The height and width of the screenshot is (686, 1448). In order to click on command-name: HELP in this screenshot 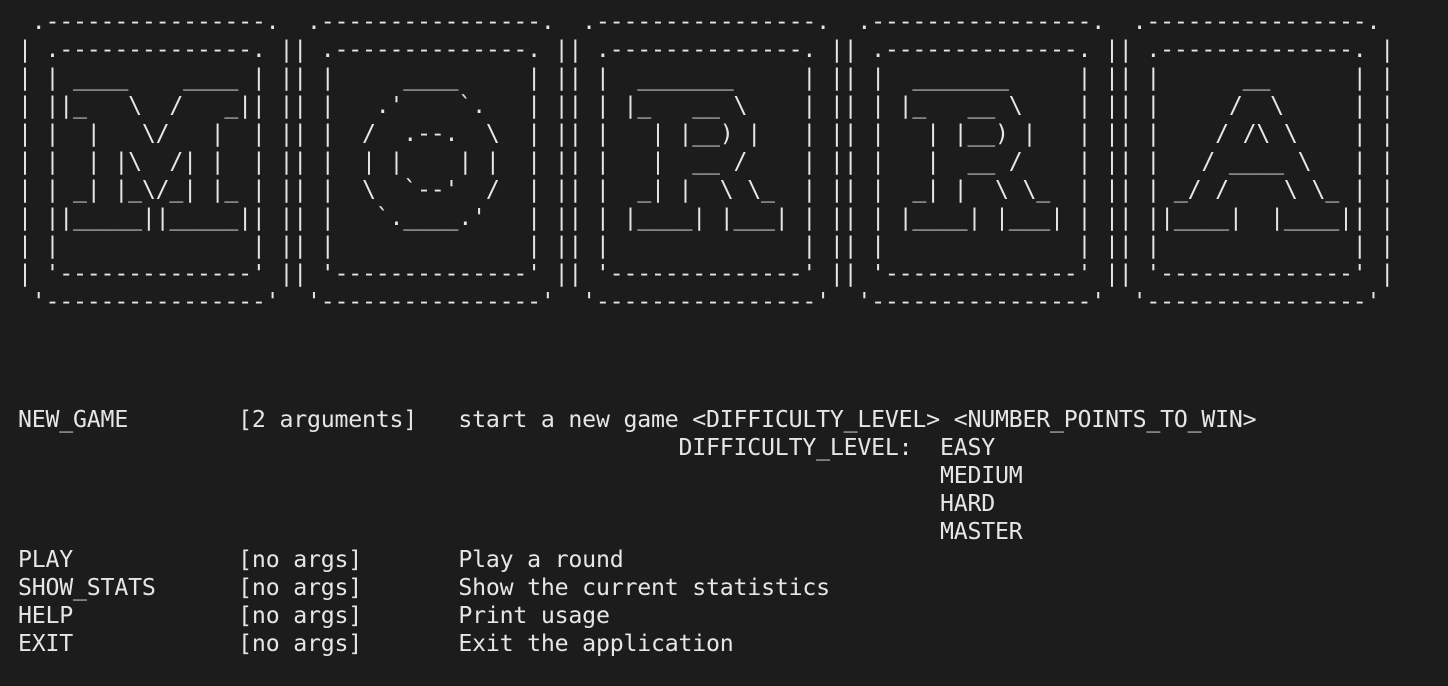, I will do `click(128, 615)`.